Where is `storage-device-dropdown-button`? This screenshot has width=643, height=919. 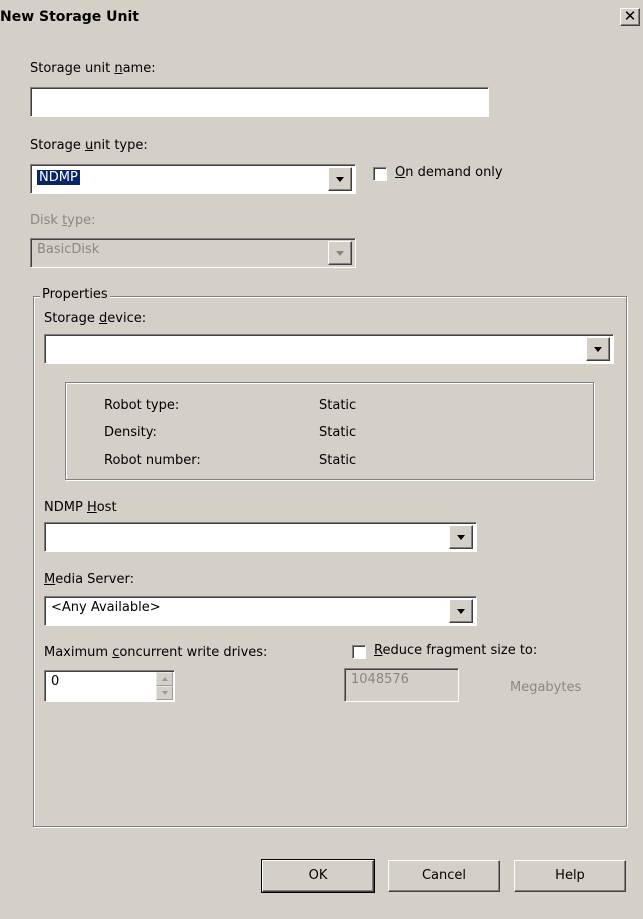
storage-device-dropdown-button is located at coordinates (598, 349).